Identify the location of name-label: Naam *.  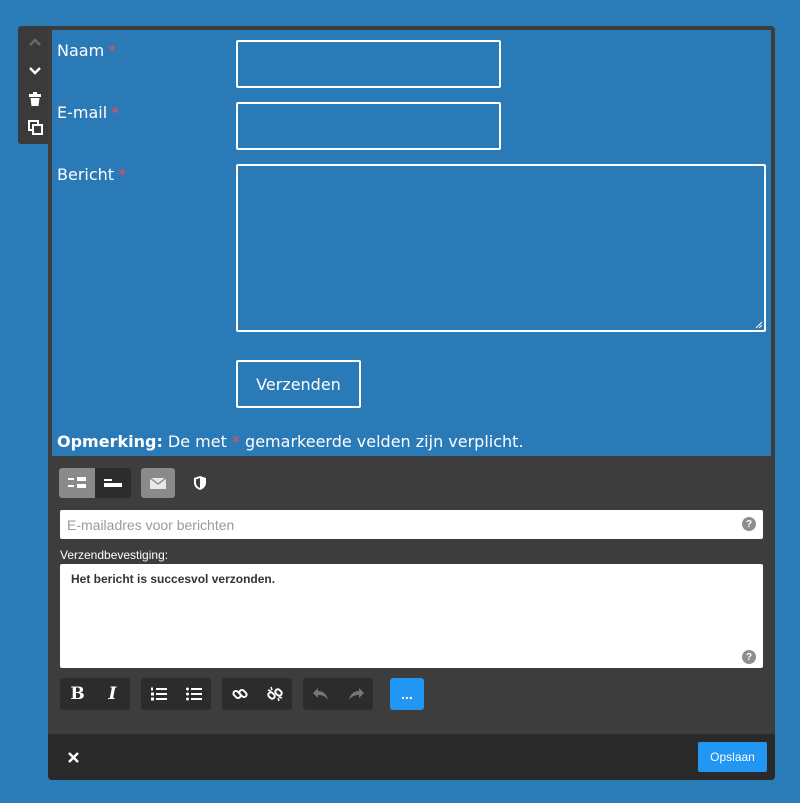
(87, 50).